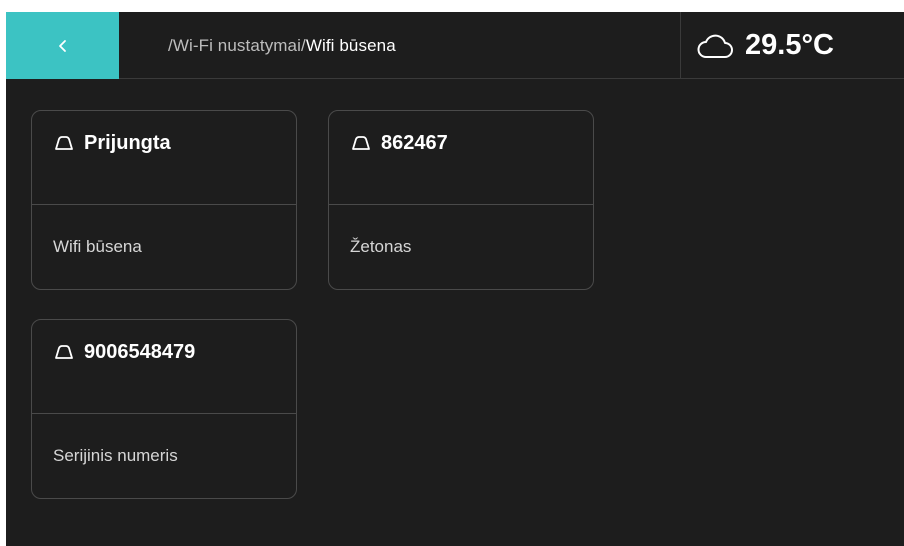 The height and width of the screenshot is (546, 904). I want to click on serial-number-card: 9006548479 Serijinis numeris, so click(164, 409).